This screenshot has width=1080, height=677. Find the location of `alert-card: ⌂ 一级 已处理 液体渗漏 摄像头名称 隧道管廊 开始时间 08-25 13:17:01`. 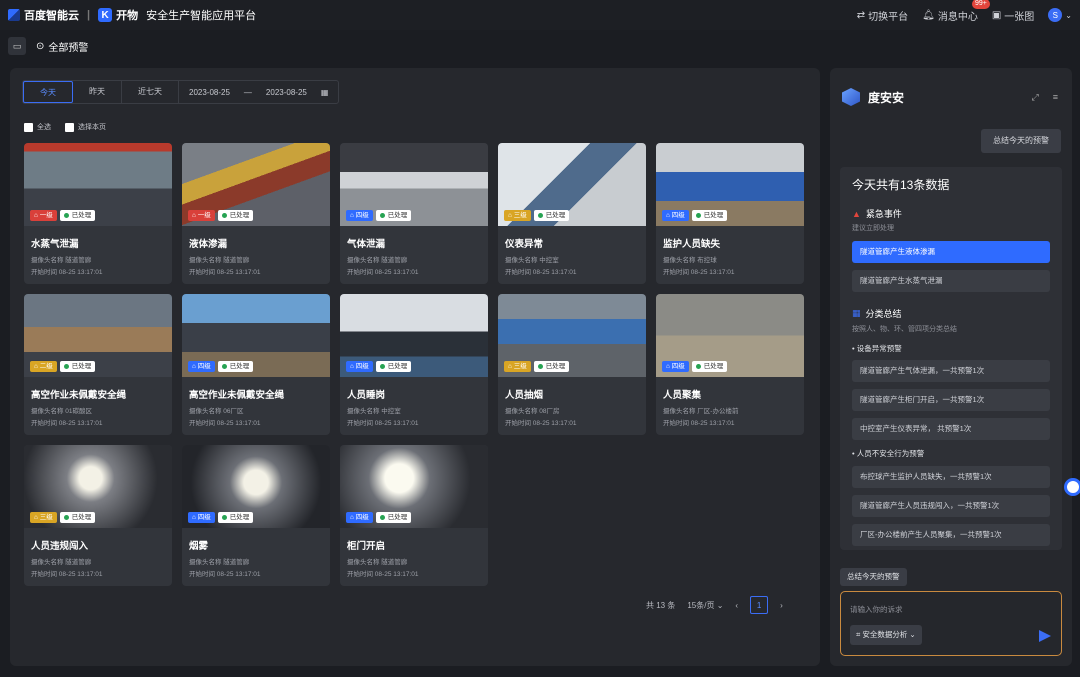

alert-card: ⌂ 一级 已处理 液体渗漏 摄像头名称 隧道管廊 开始时间 08-25 13:17:01 is located at coordinates (256, 213).